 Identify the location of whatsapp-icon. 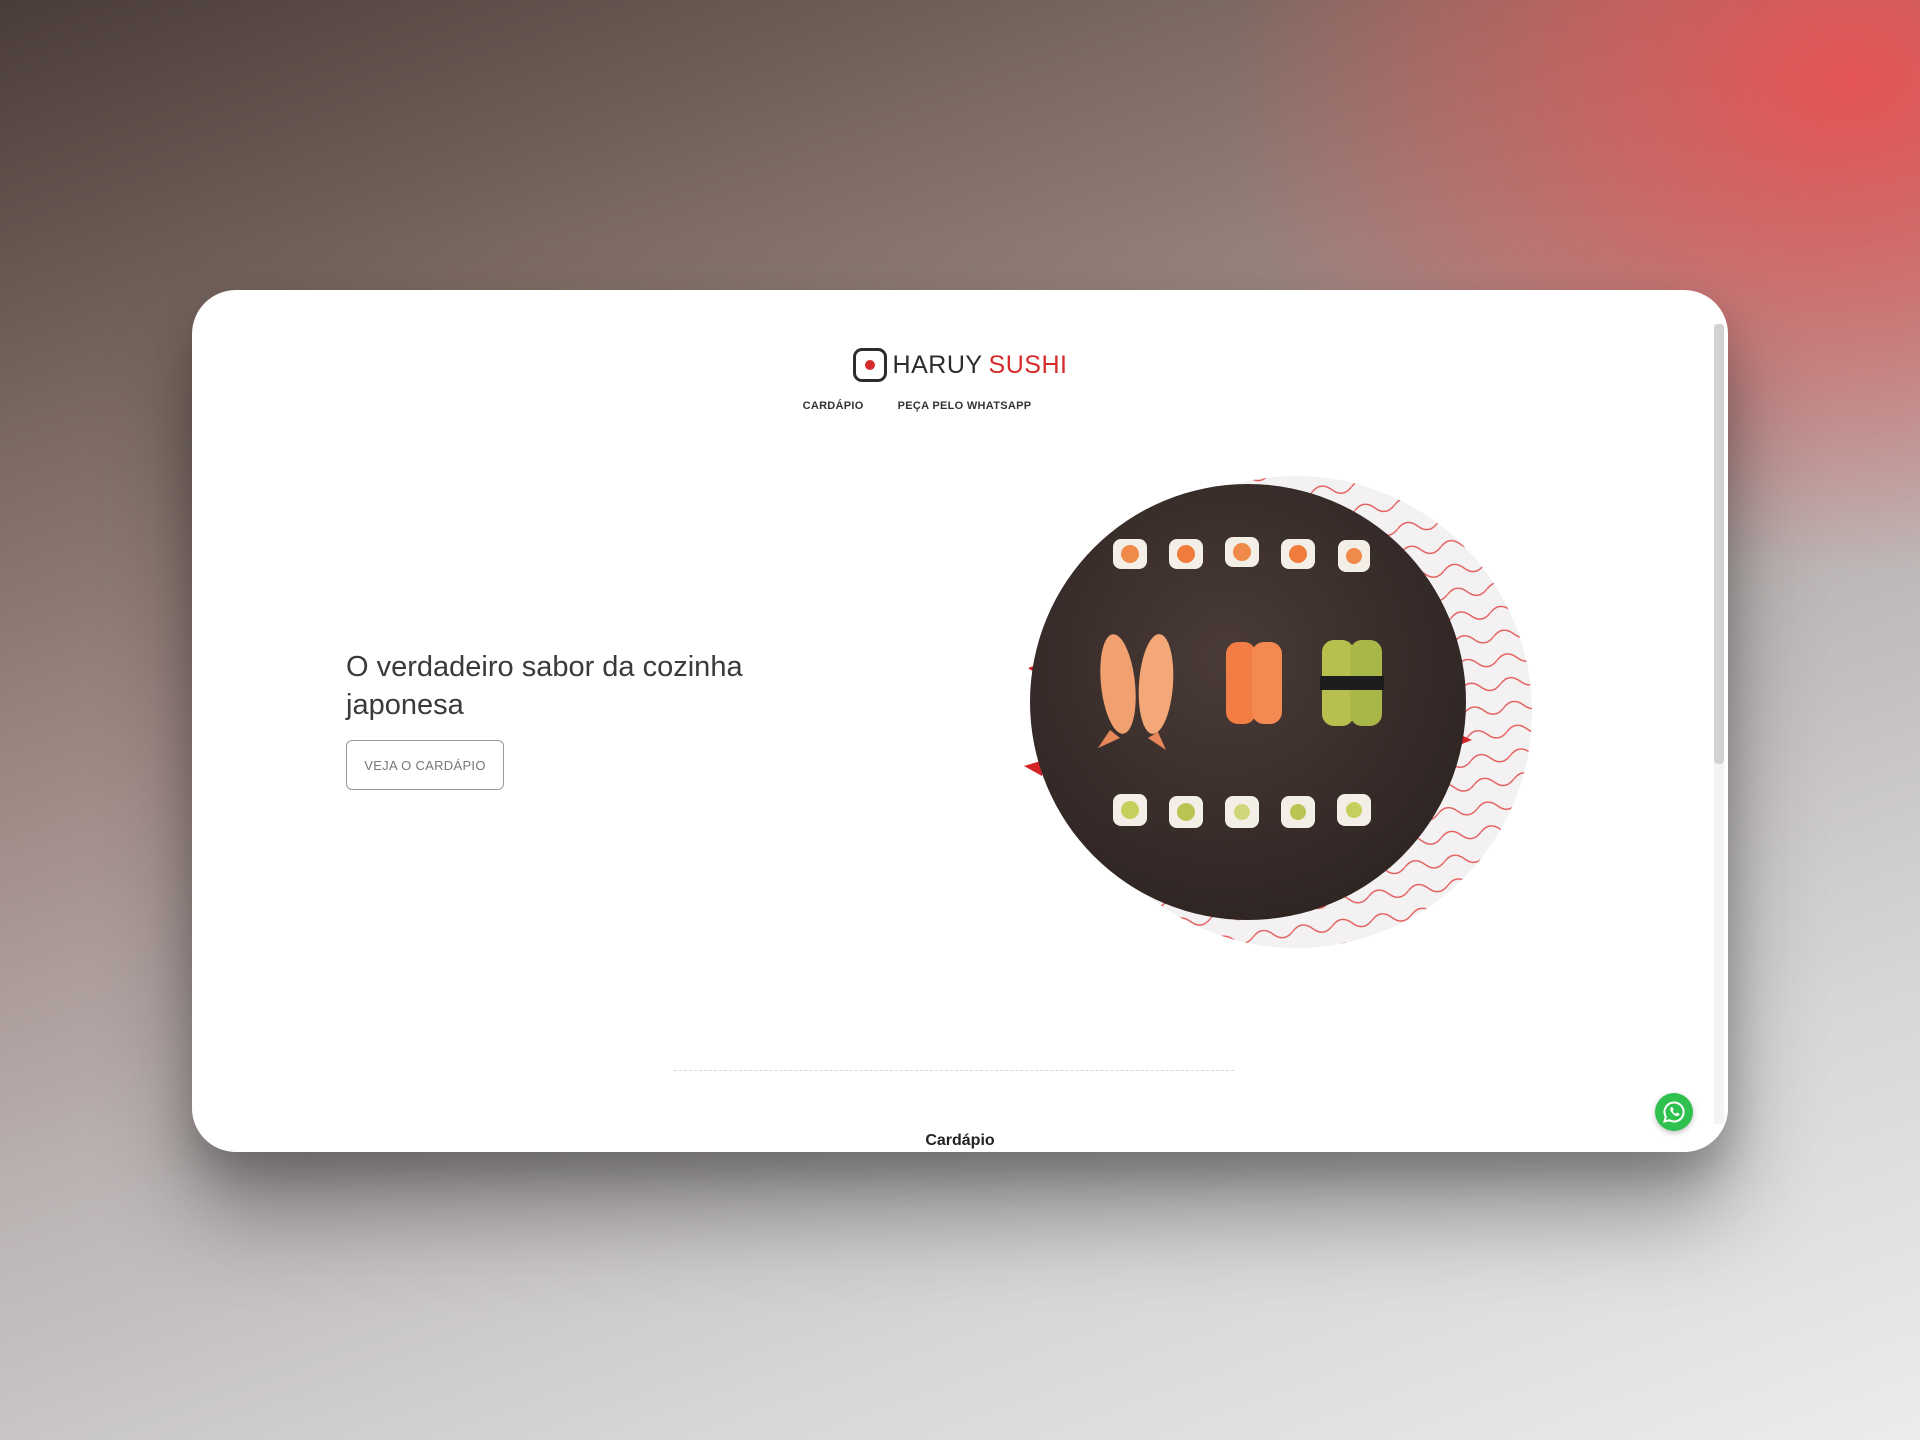
(1674, 1112).